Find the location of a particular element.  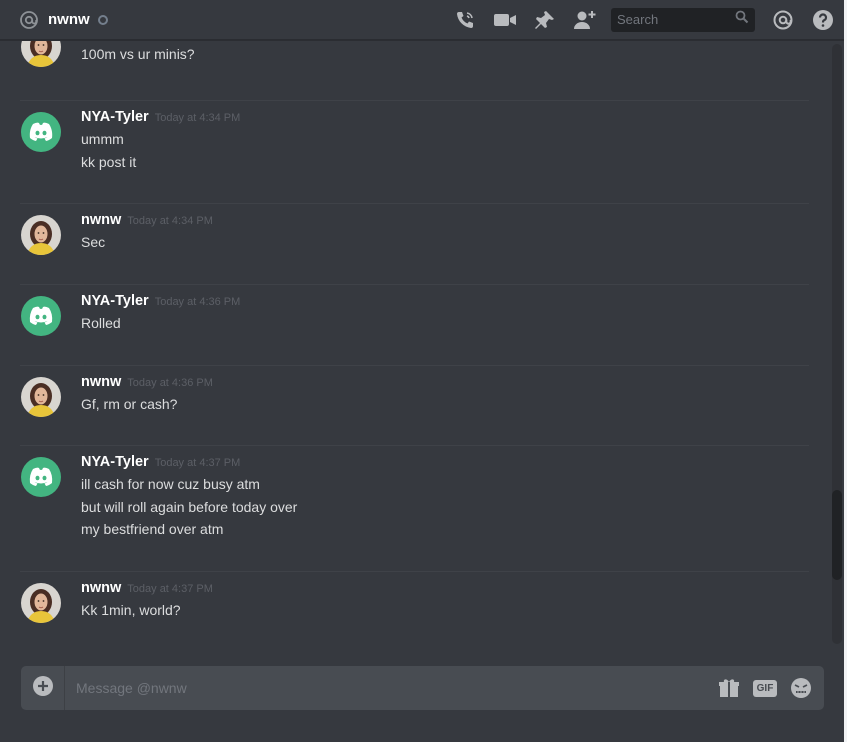

search-icon is located at coordinates (742, 19).